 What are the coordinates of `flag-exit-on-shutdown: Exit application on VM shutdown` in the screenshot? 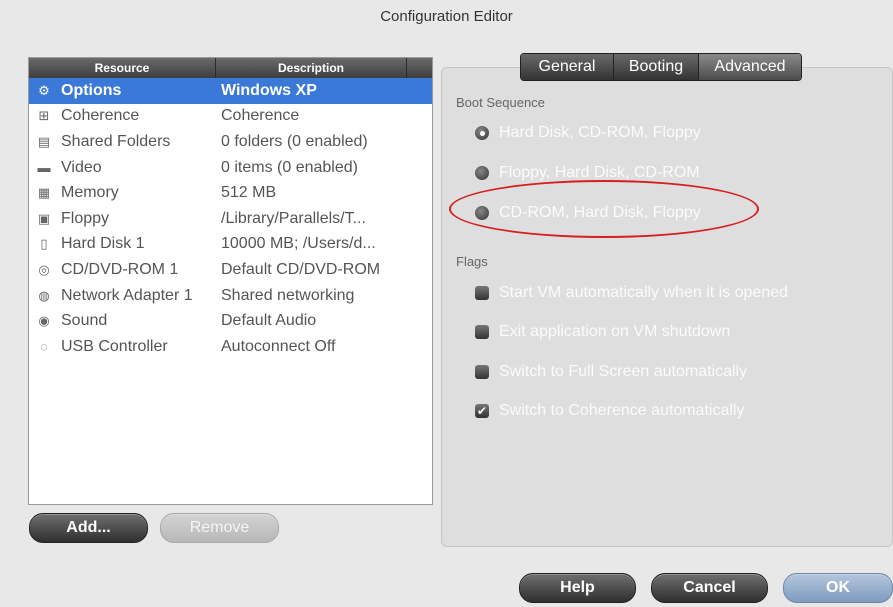 It's located at (602, 332).